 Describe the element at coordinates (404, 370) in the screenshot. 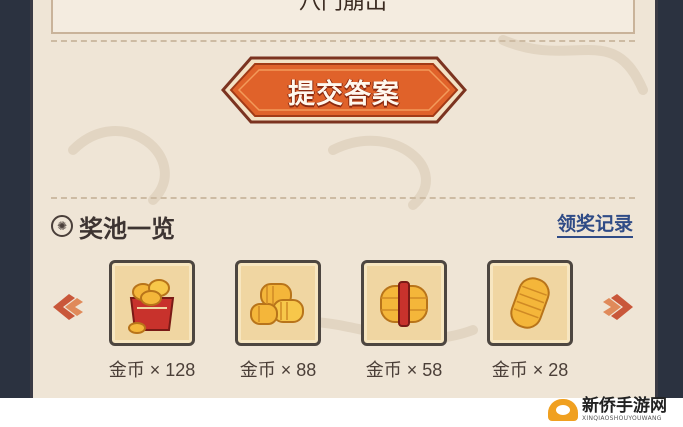

I see `reward-label: 金币 × 58` at that location.